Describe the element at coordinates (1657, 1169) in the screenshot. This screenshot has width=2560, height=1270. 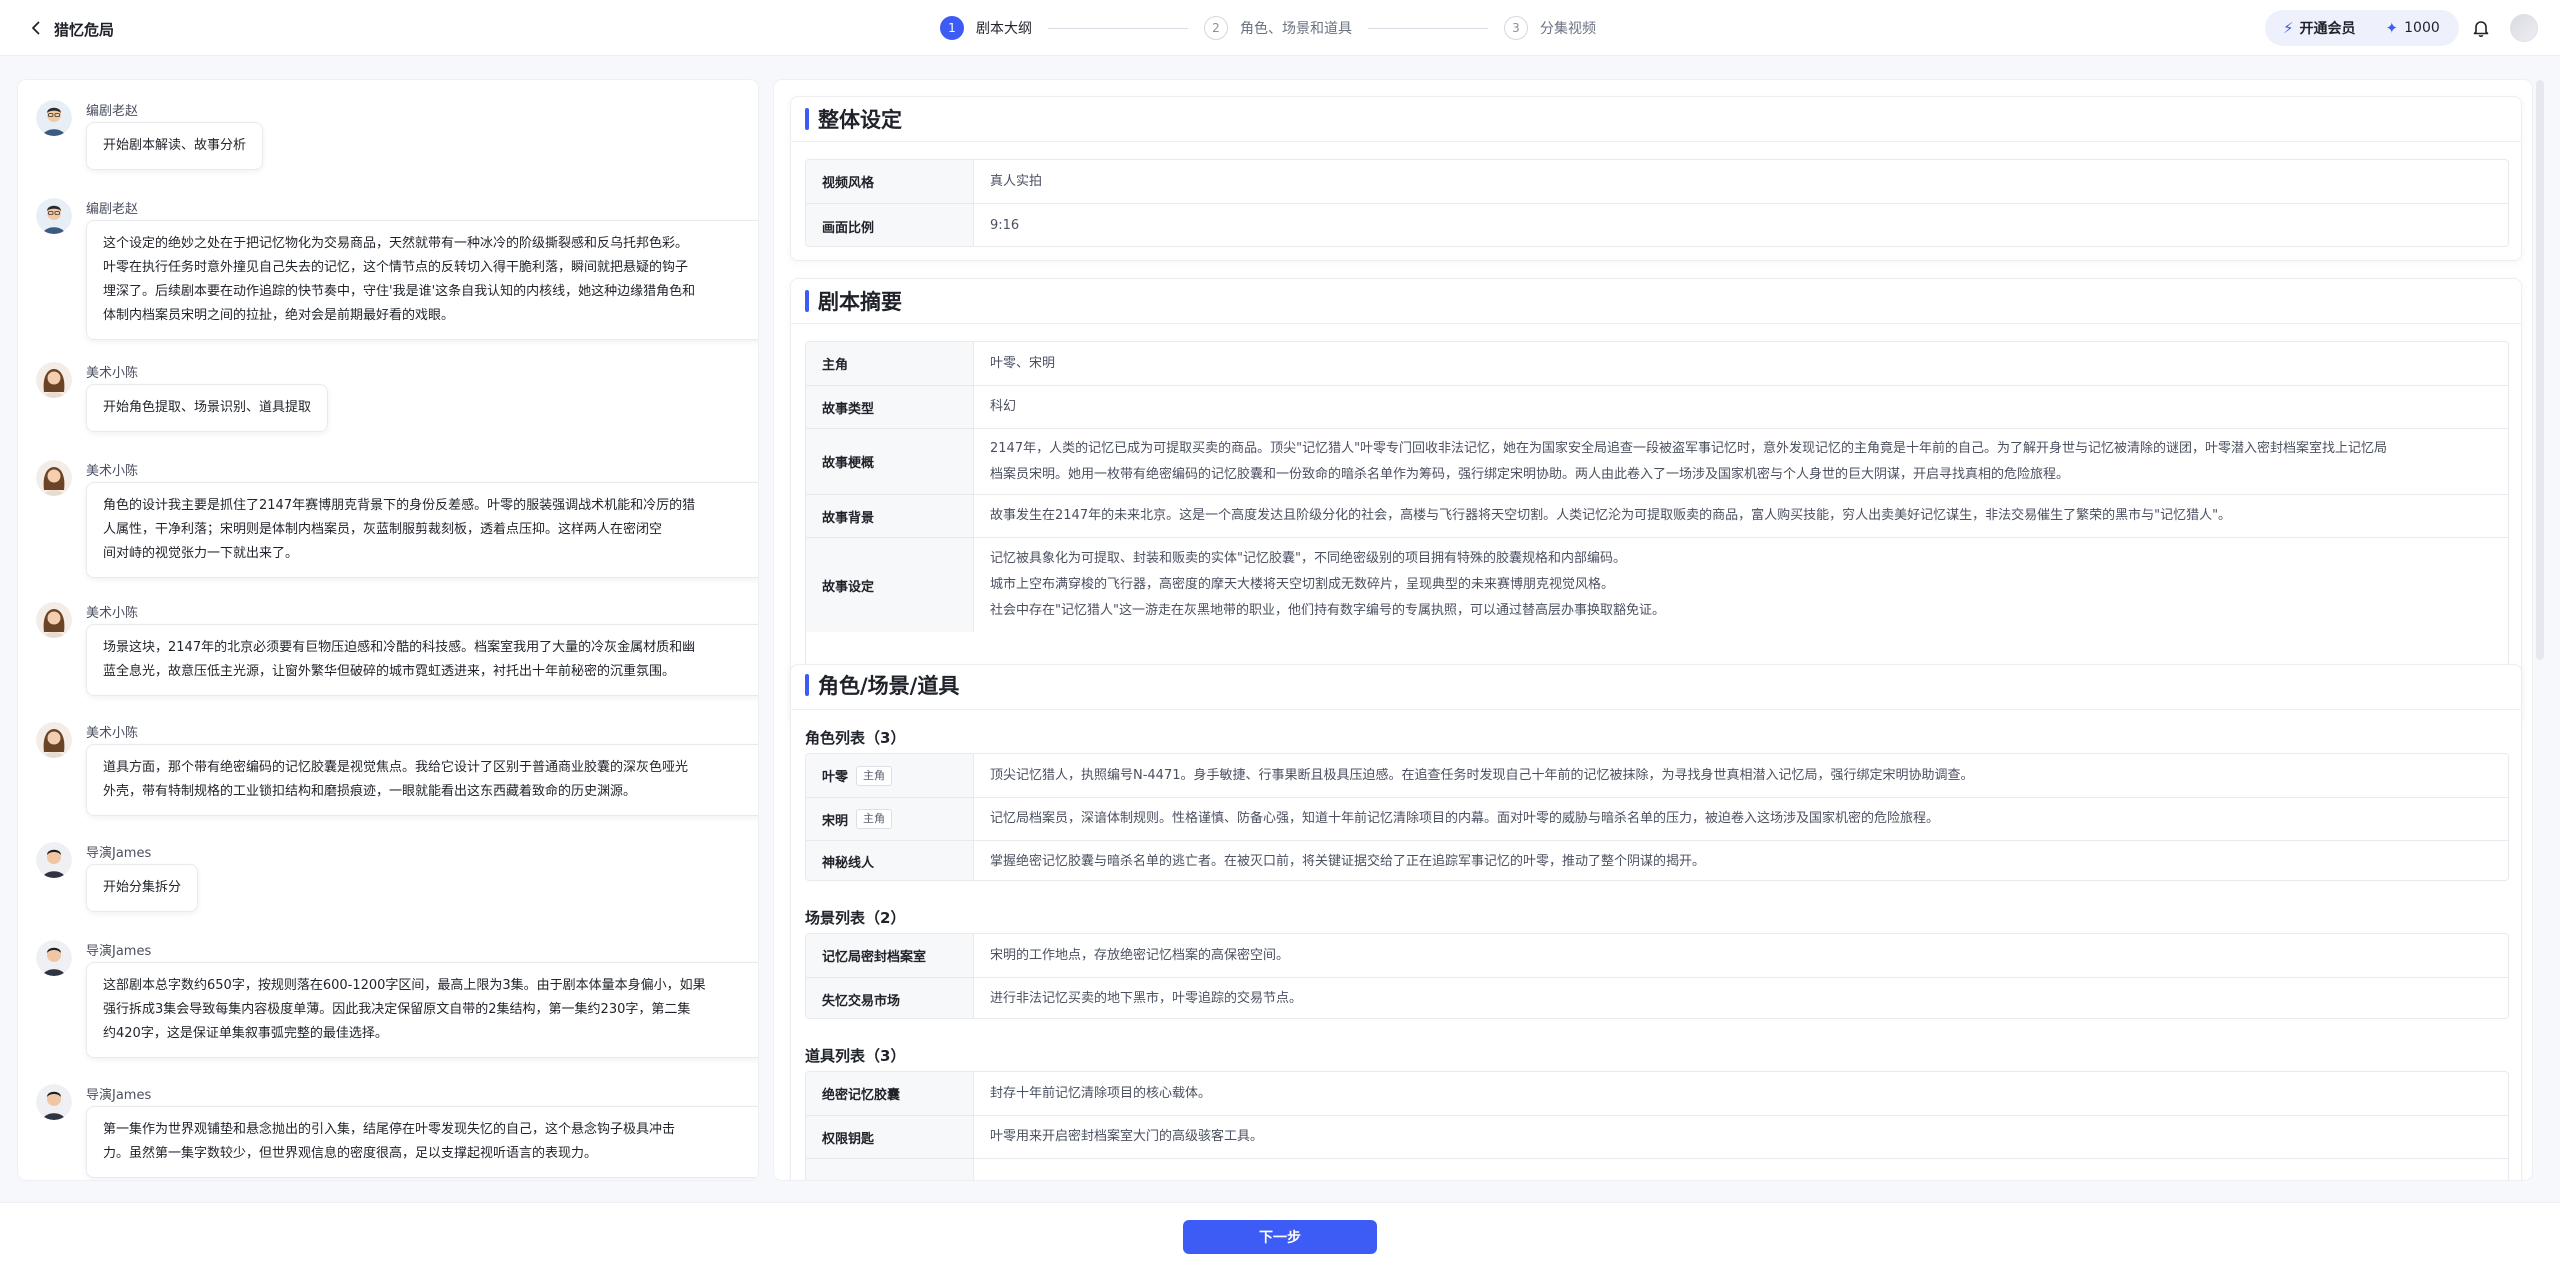
I see `prop-row` at that location.